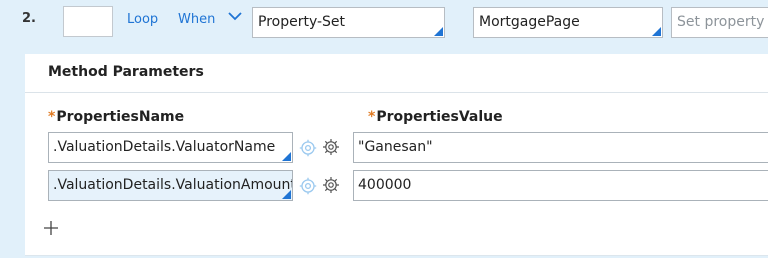  Describe the element at coordinates (88, 21) in the screenshot. I see `step-label-input` at that location.